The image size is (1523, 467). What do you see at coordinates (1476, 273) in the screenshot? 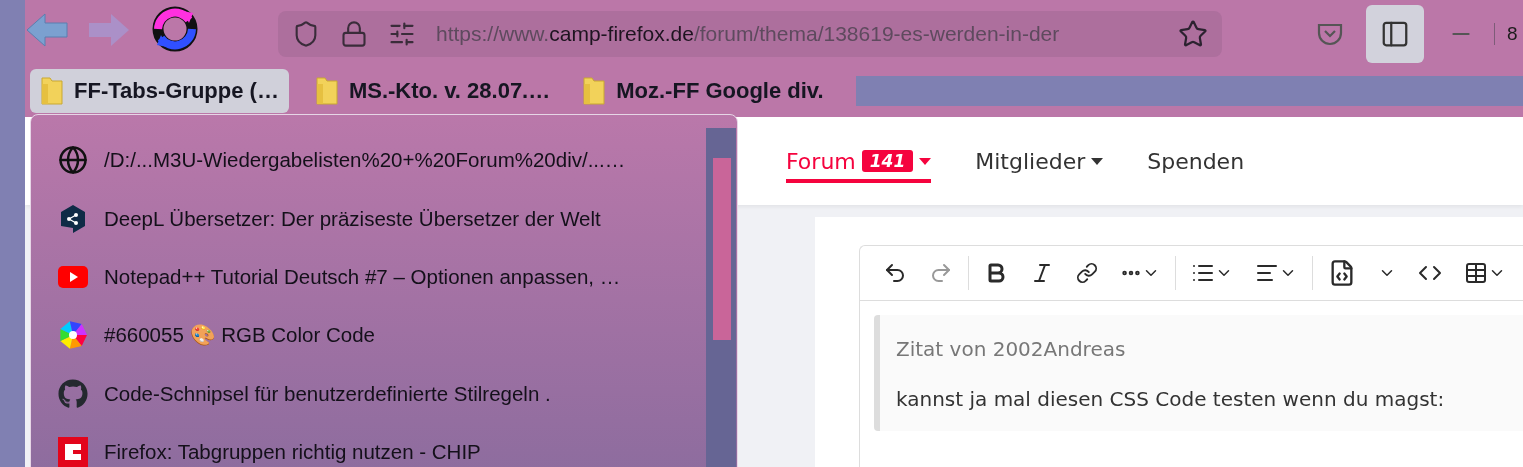
I see `table-icon` at bounding box center [1476, 273].